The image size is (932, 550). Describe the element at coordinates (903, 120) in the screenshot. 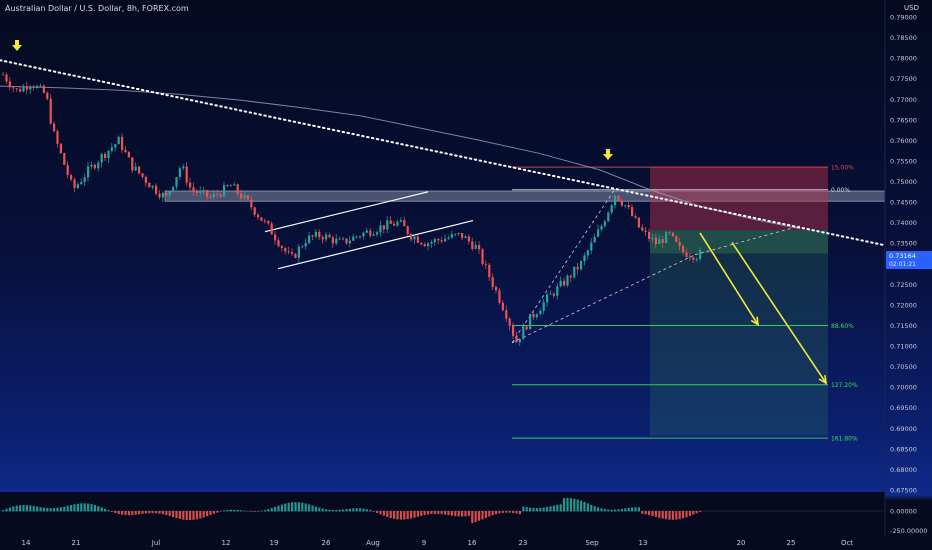

I see `y-tick-label: 0.76500` at that location.